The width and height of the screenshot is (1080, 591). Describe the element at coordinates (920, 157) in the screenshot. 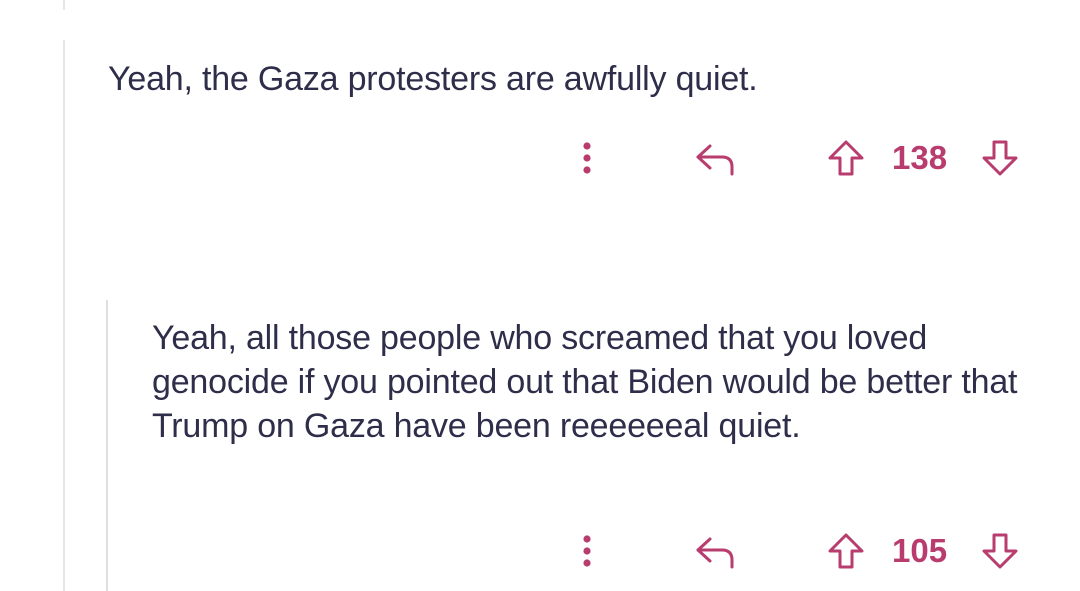

I see `score-count: 138` at that location.